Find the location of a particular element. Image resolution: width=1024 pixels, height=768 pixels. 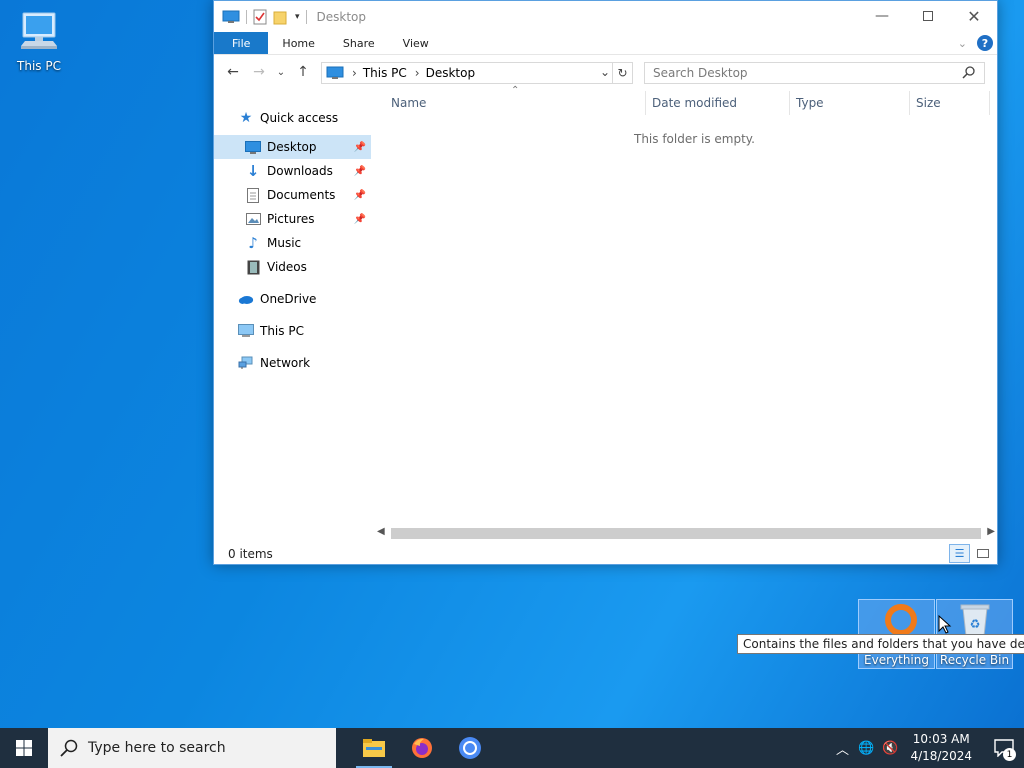

everything-search-icon is located at coordinates (901, 620).